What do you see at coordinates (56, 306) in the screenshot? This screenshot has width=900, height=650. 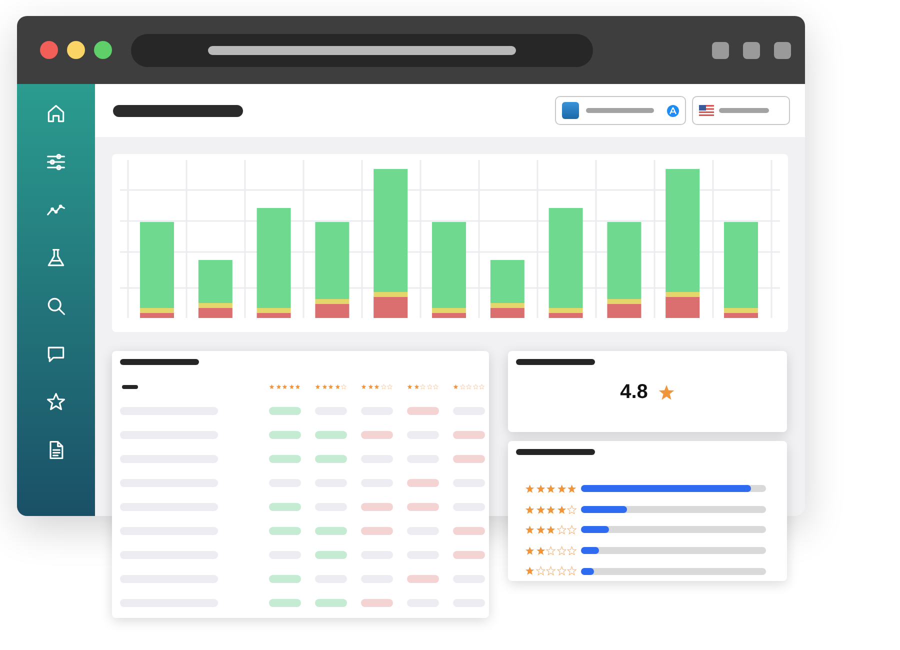 I see `search-icon` at bounding box center [56, 306].